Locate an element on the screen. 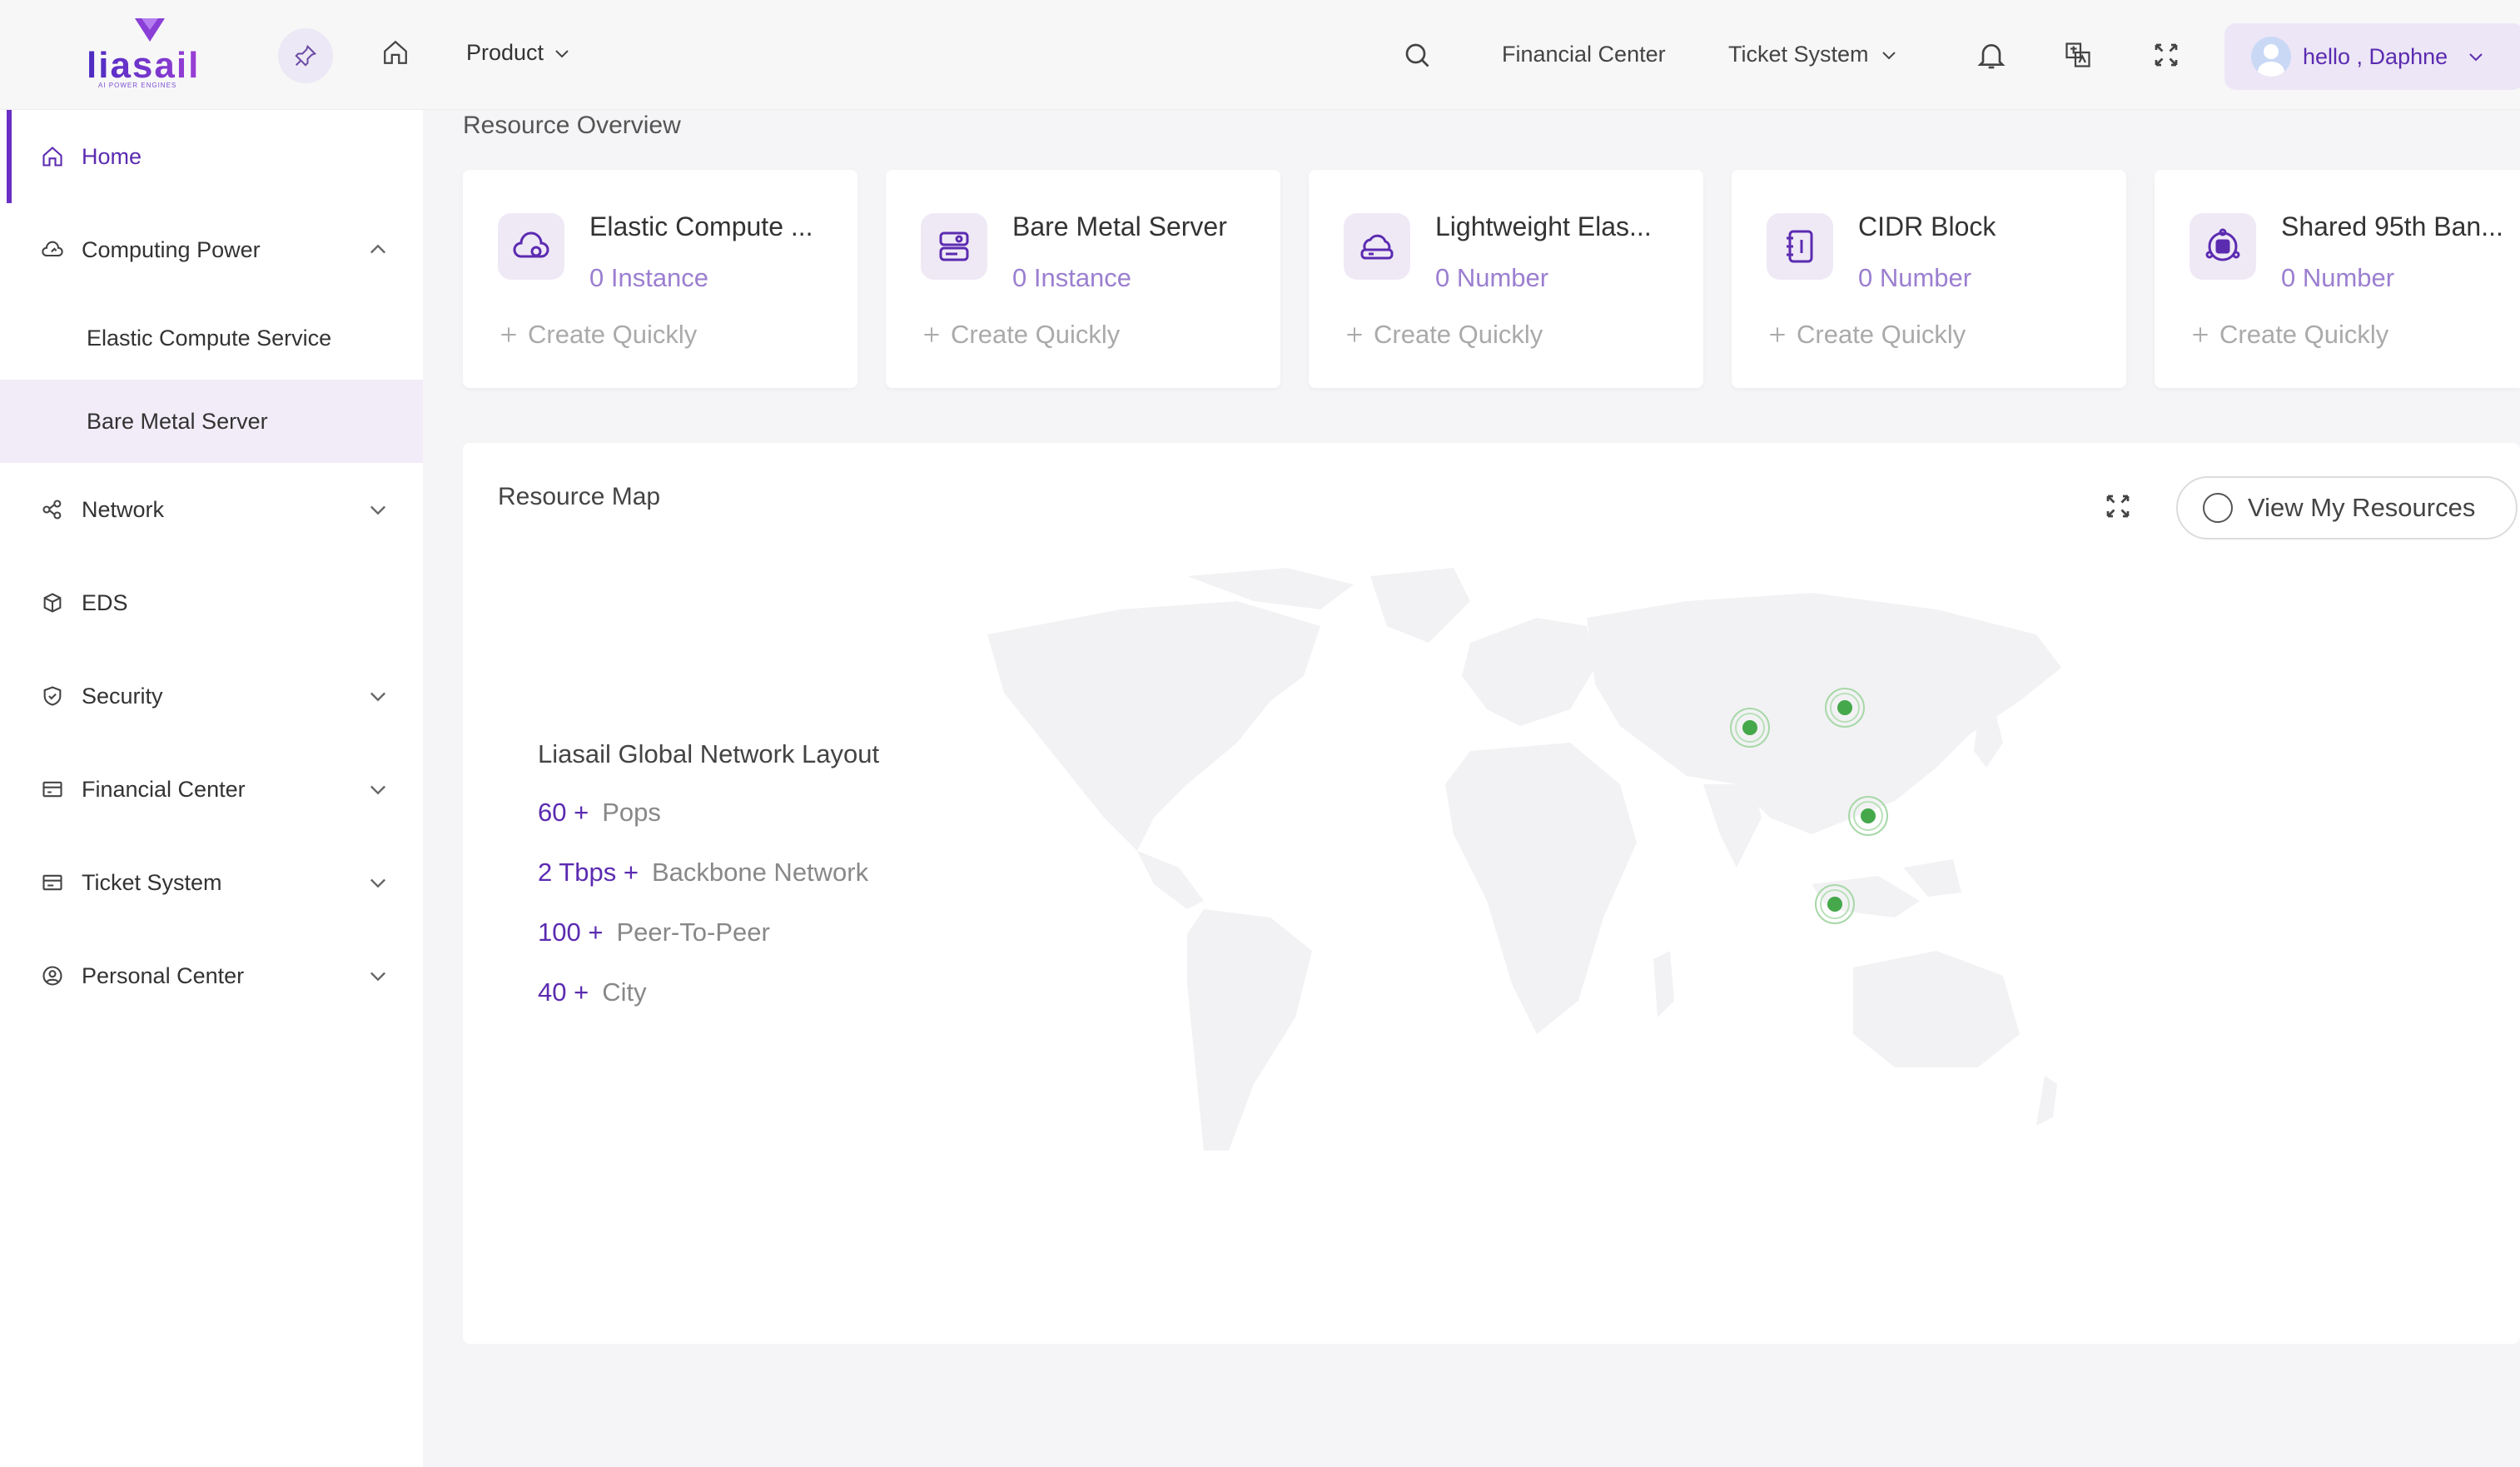  user-icon is located at coordinates (52, 975).